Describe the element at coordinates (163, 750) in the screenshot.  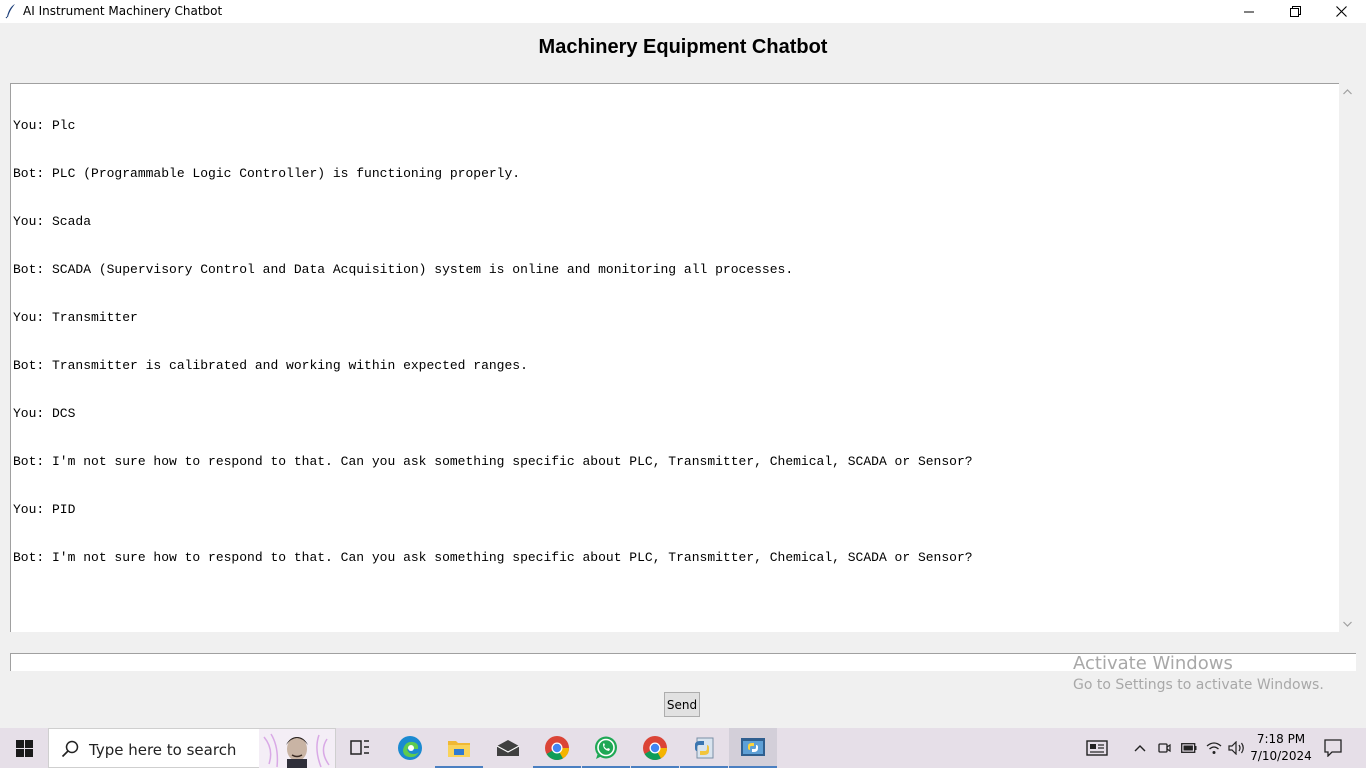
I see `search-placeholder: Type here to search` at that location.